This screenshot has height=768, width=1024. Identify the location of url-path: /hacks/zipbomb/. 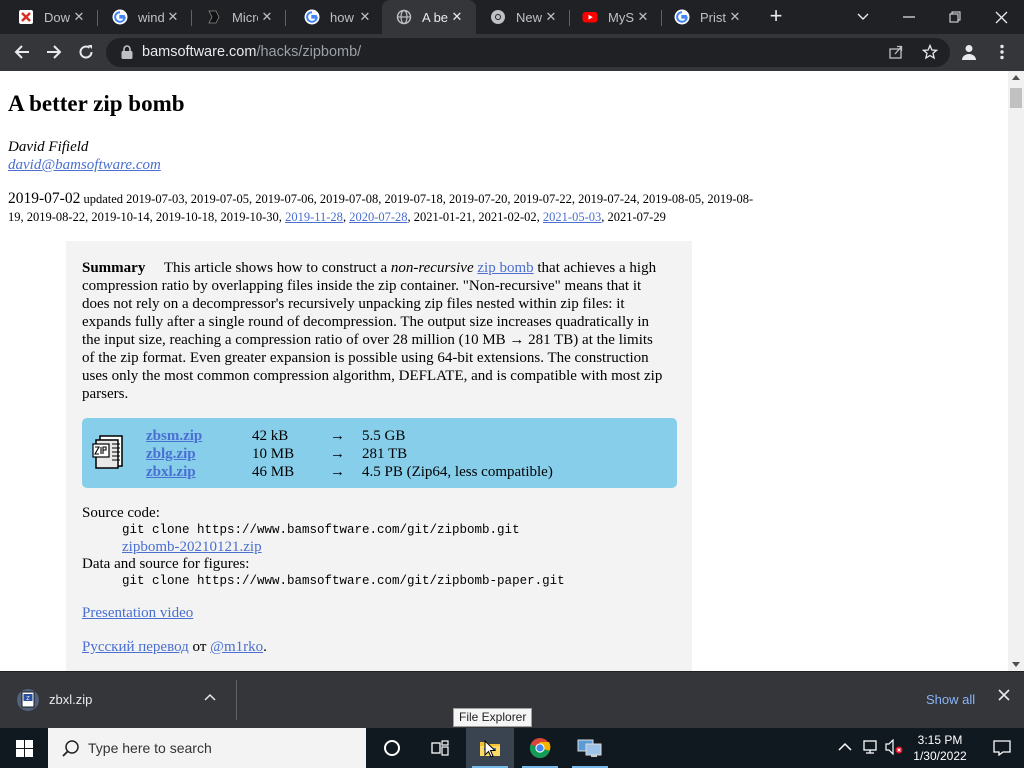
(309, 52).